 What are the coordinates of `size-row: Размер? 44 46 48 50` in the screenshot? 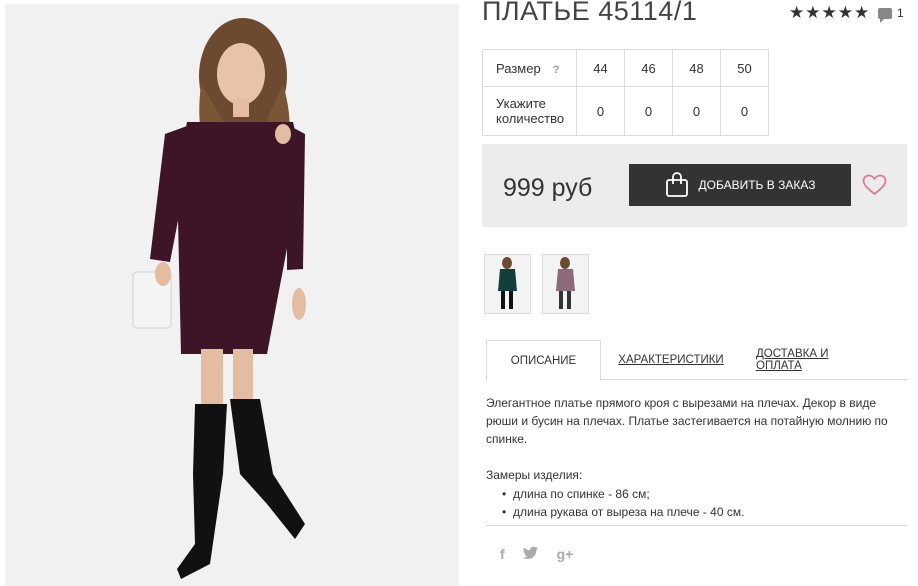 It's located at (625, 68).